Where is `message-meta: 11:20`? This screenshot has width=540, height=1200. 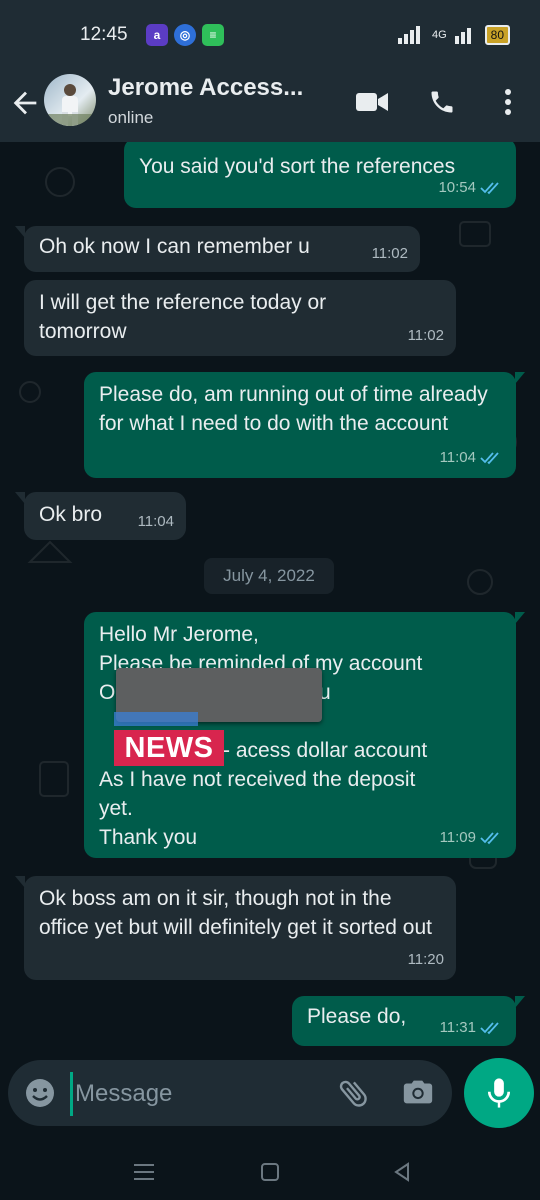
message-meta: 11:20 is located at coordinates (426, 959).